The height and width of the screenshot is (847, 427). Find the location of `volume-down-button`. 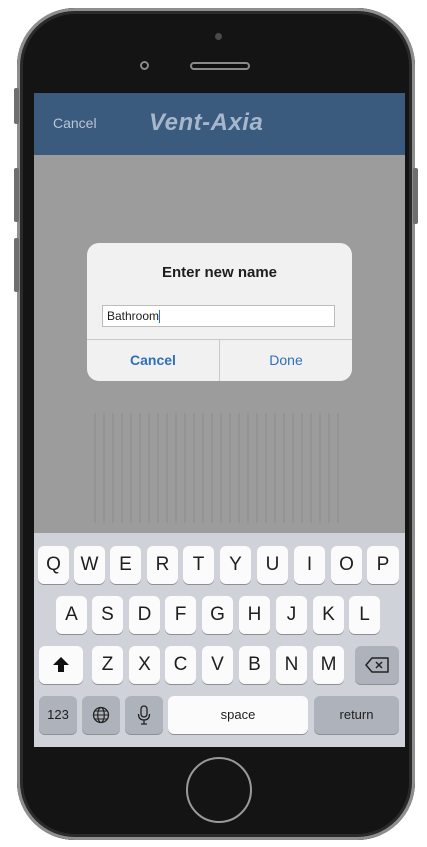

volume-down-button is located at coordinates (16, 265).